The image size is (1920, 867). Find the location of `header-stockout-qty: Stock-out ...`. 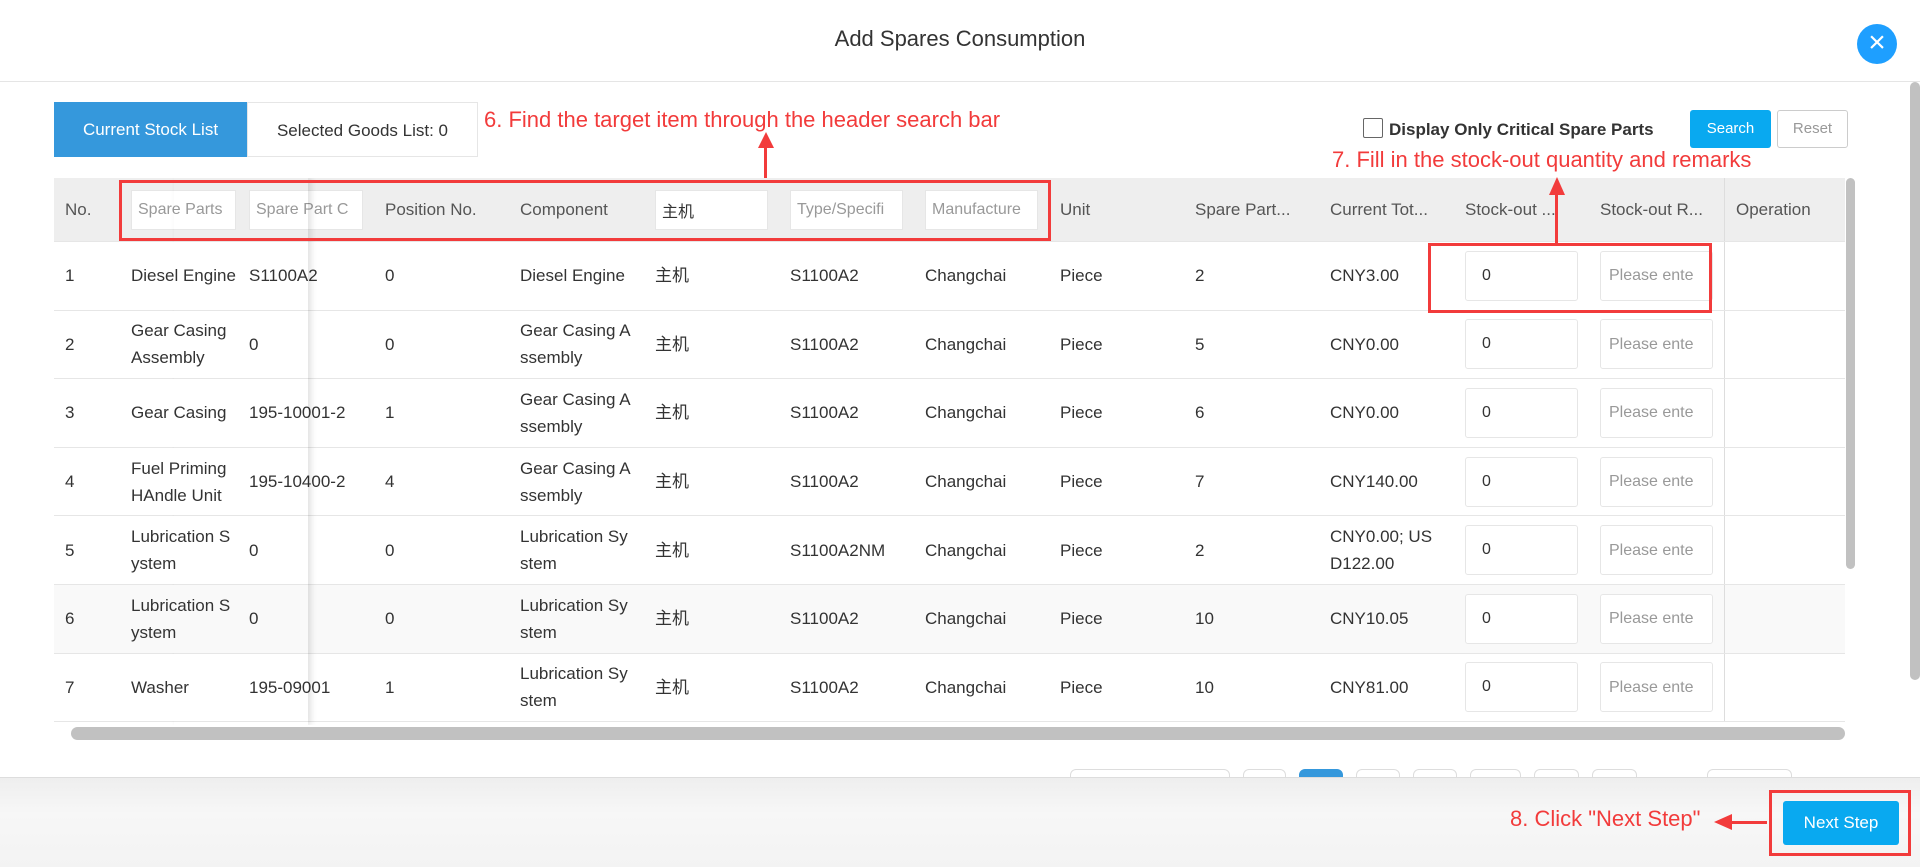

header-stockout-qty: Stock-out ... is located at coordinates (1510, 209).